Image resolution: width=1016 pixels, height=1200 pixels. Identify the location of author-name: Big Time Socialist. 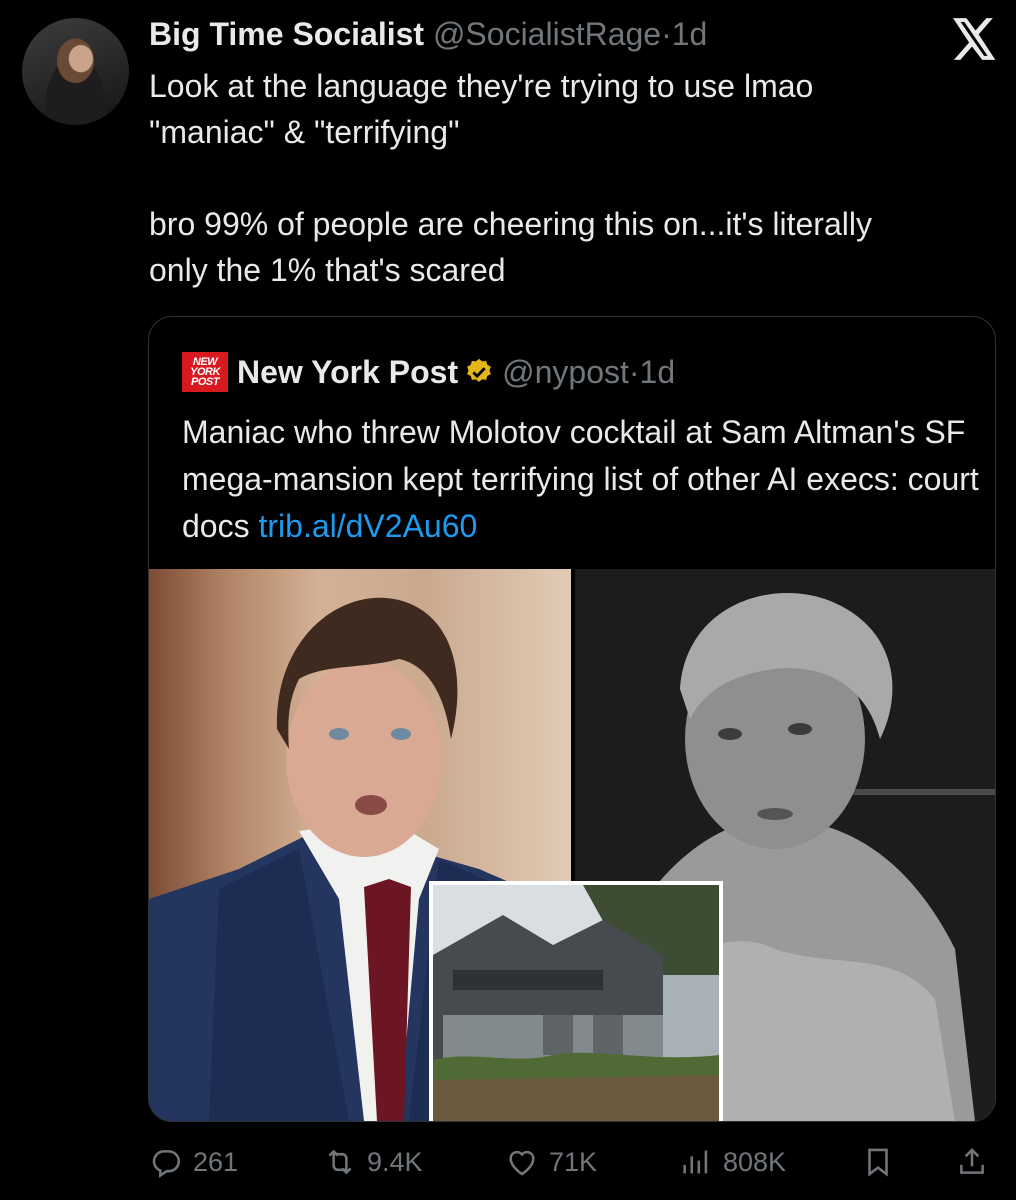
(286, 34).